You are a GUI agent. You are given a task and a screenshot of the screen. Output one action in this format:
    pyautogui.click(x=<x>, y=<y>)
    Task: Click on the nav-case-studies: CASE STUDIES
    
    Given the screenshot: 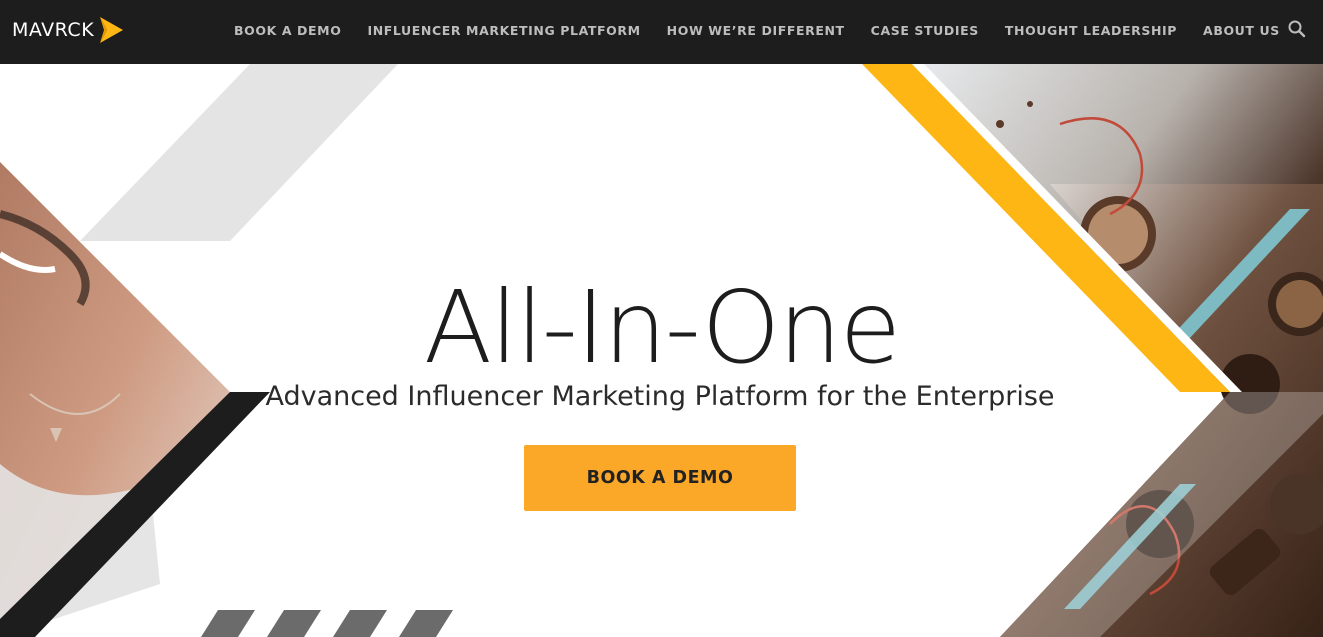 What is the action you would take?
    pyautogui.click(x=925, y=30)
    